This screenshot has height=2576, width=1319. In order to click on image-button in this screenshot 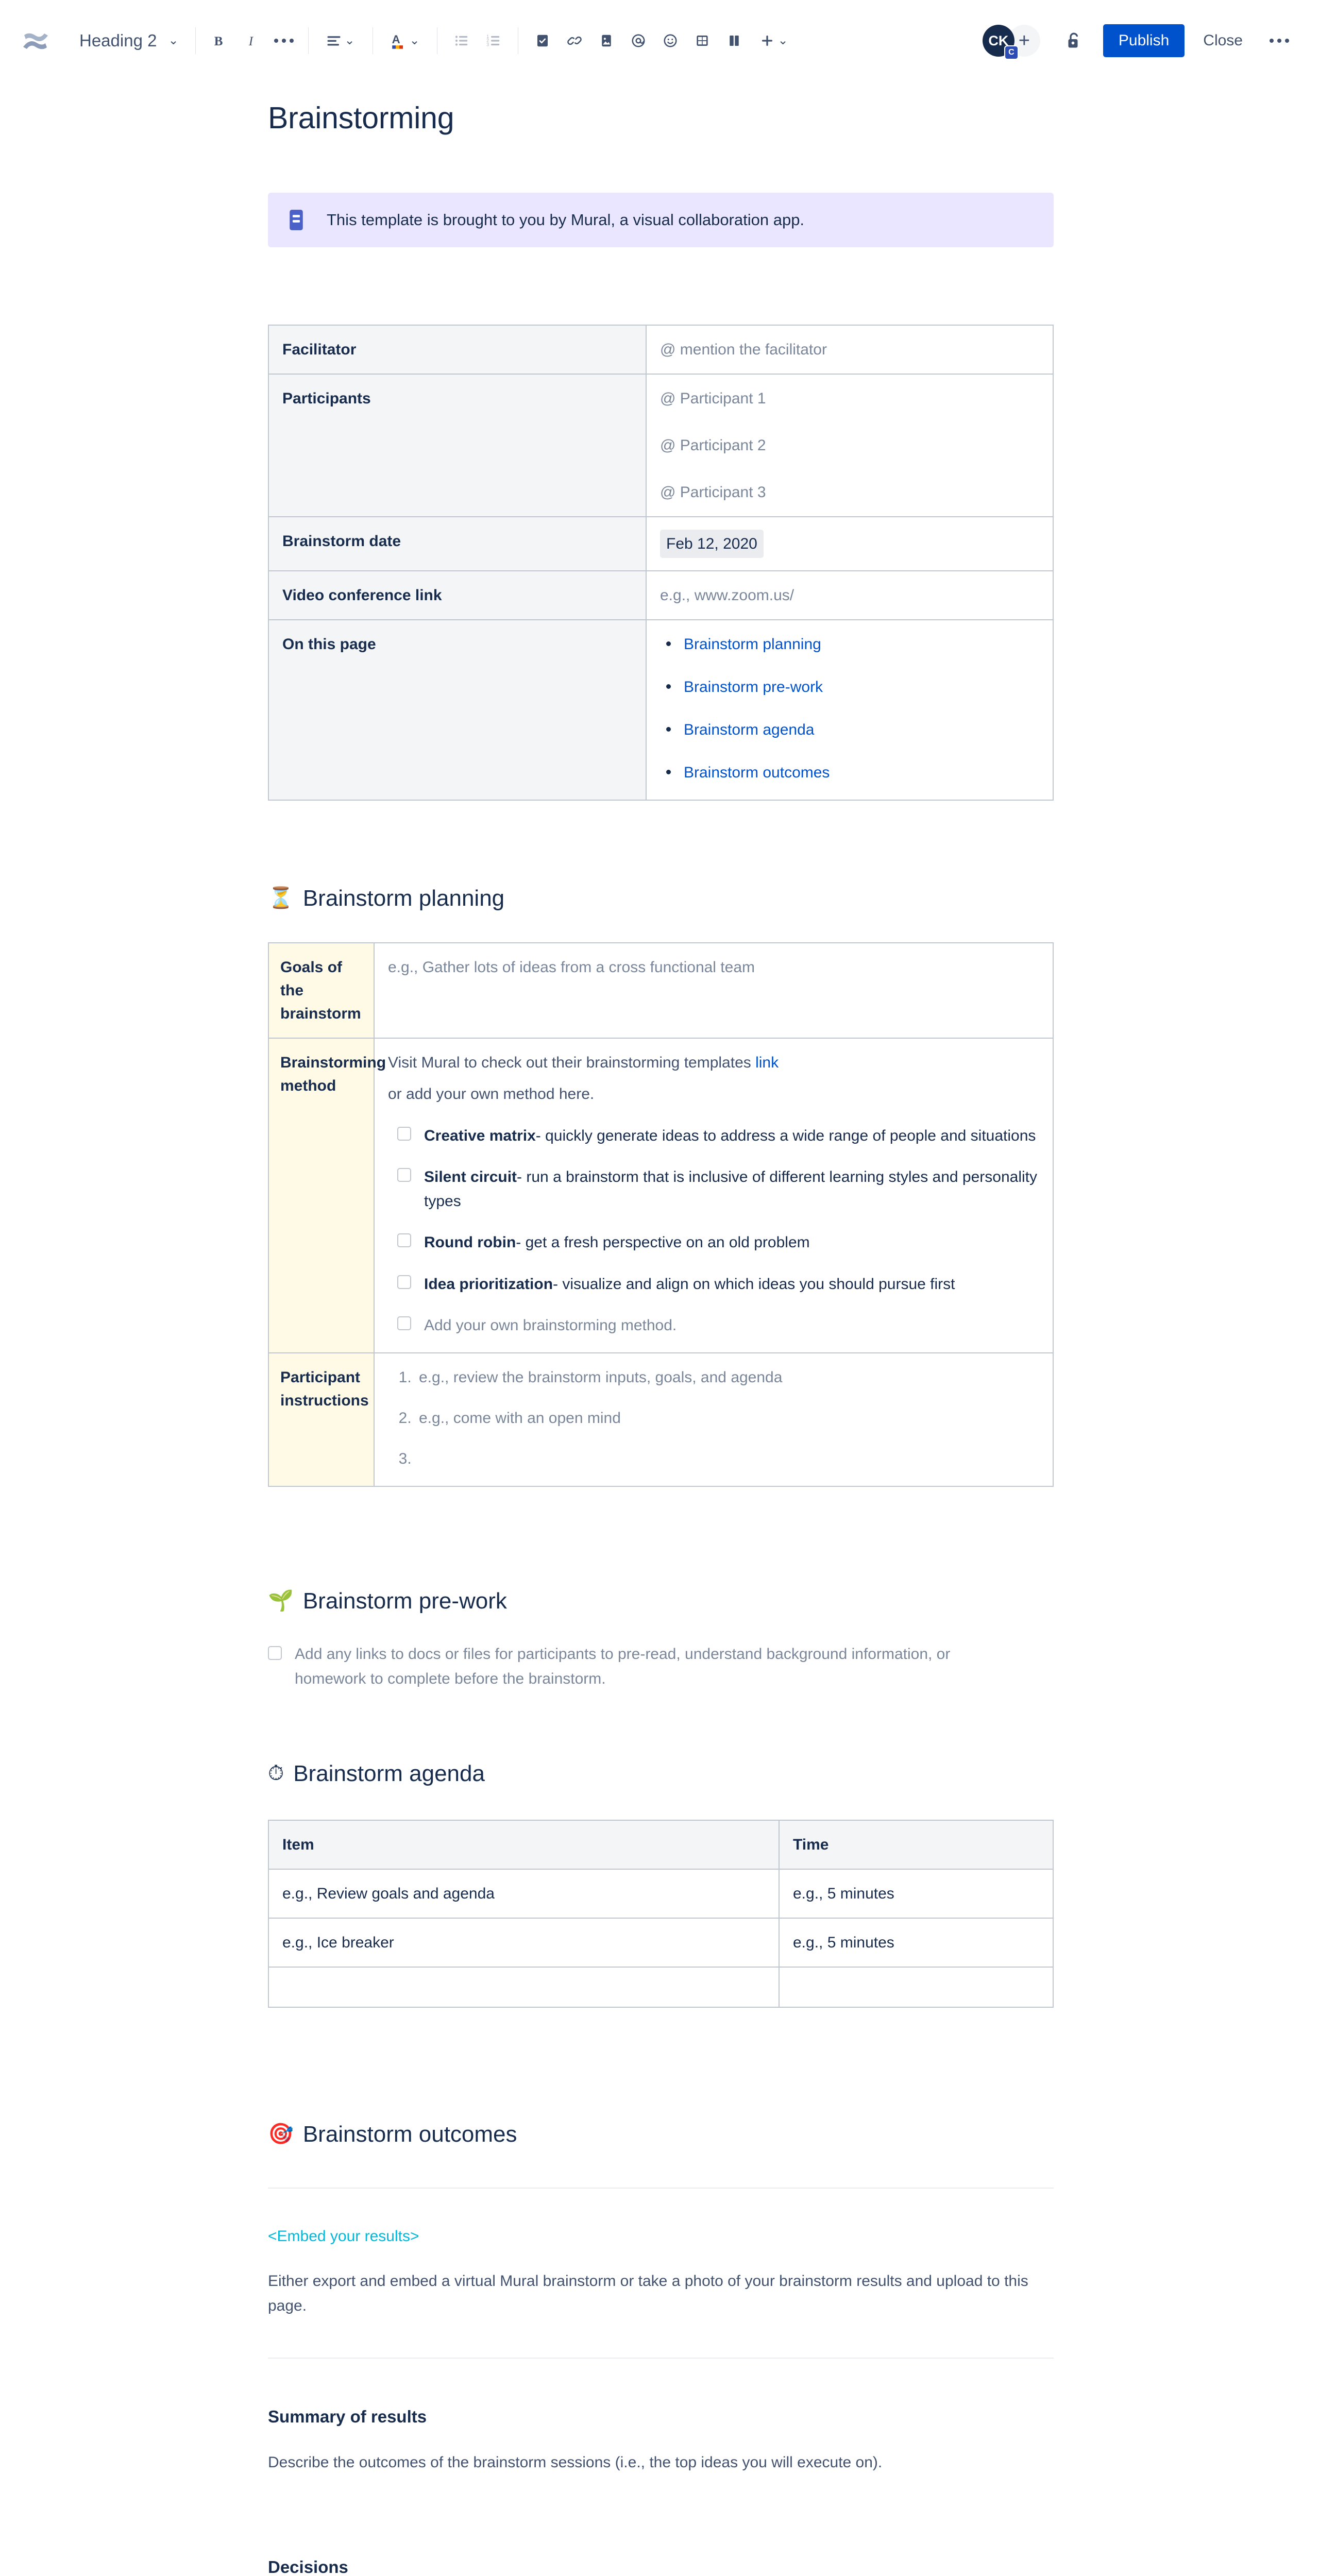, I will do `click(606, 41)`.